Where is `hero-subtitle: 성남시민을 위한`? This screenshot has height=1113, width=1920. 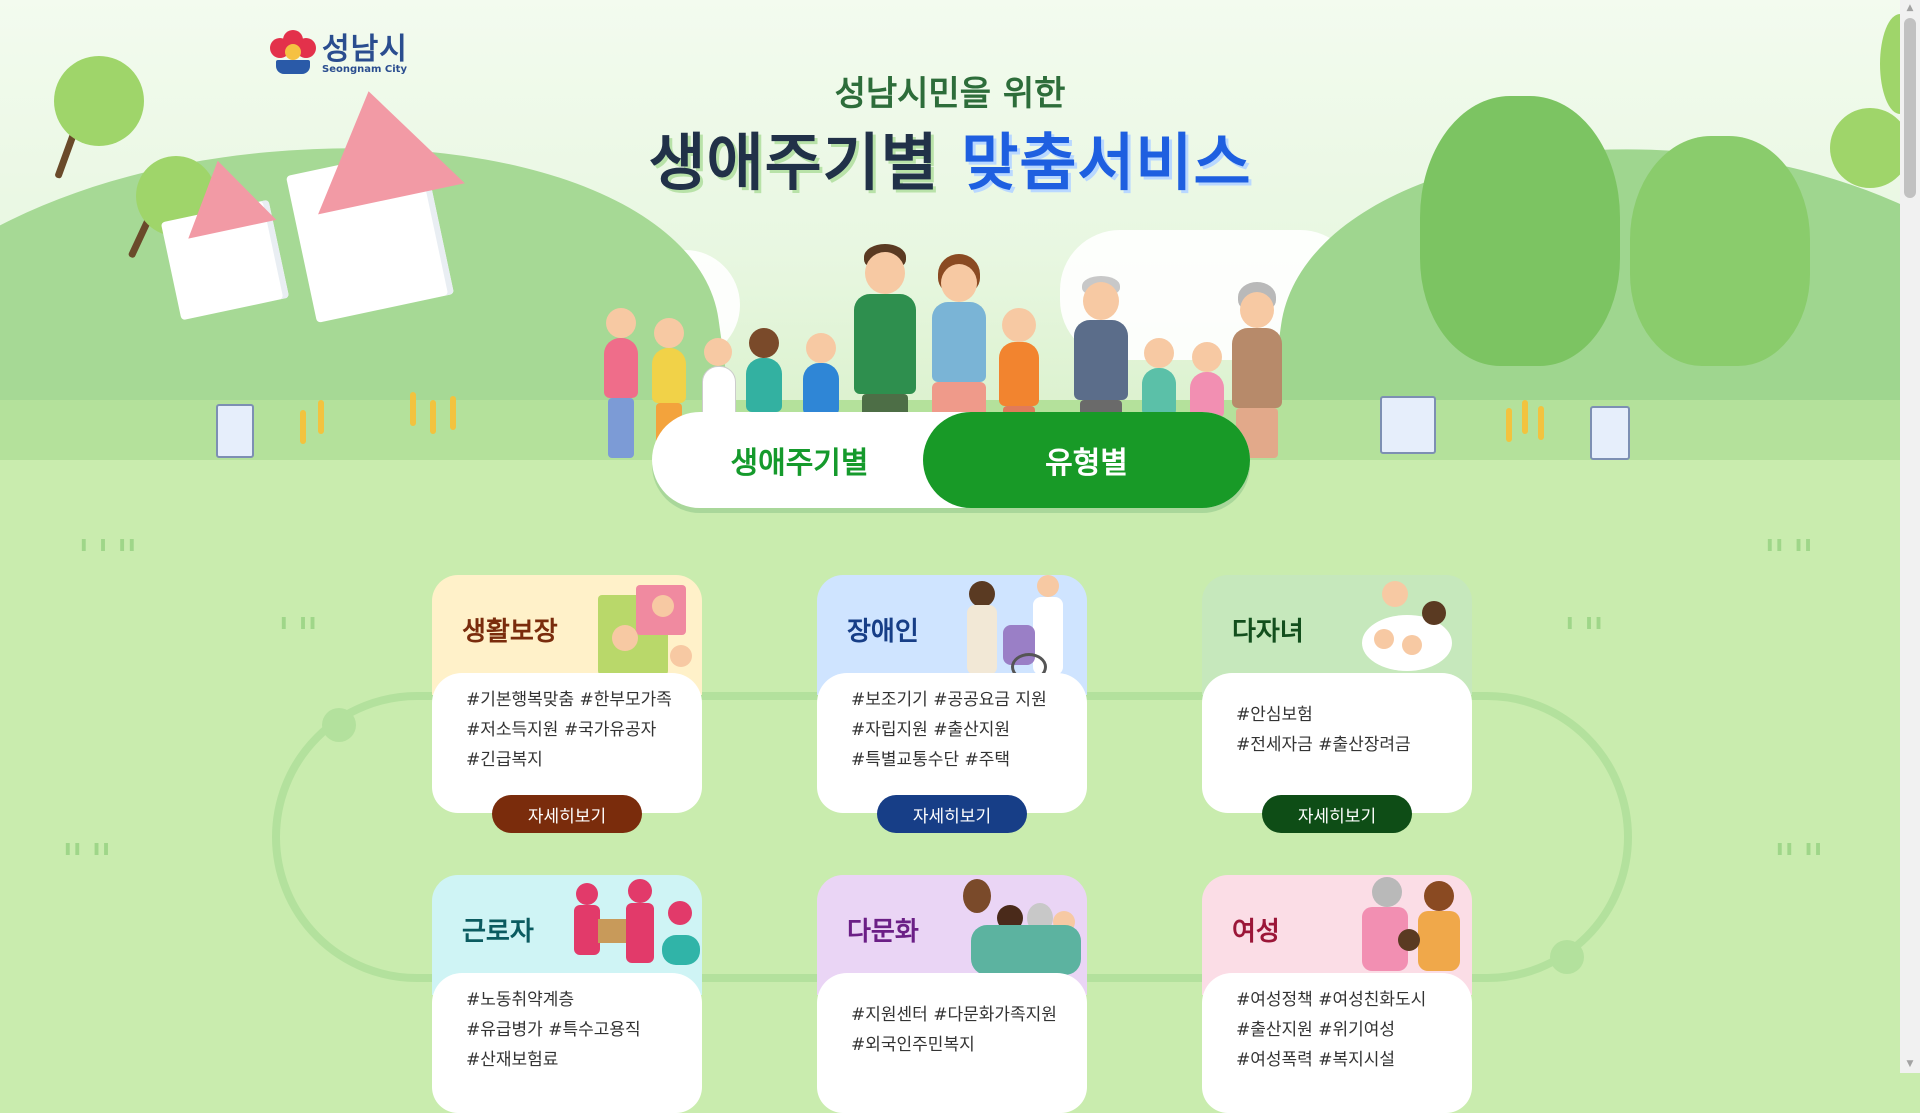 hero-subtitle: 성남시민을 위한 is located at coordinates (950, 94).